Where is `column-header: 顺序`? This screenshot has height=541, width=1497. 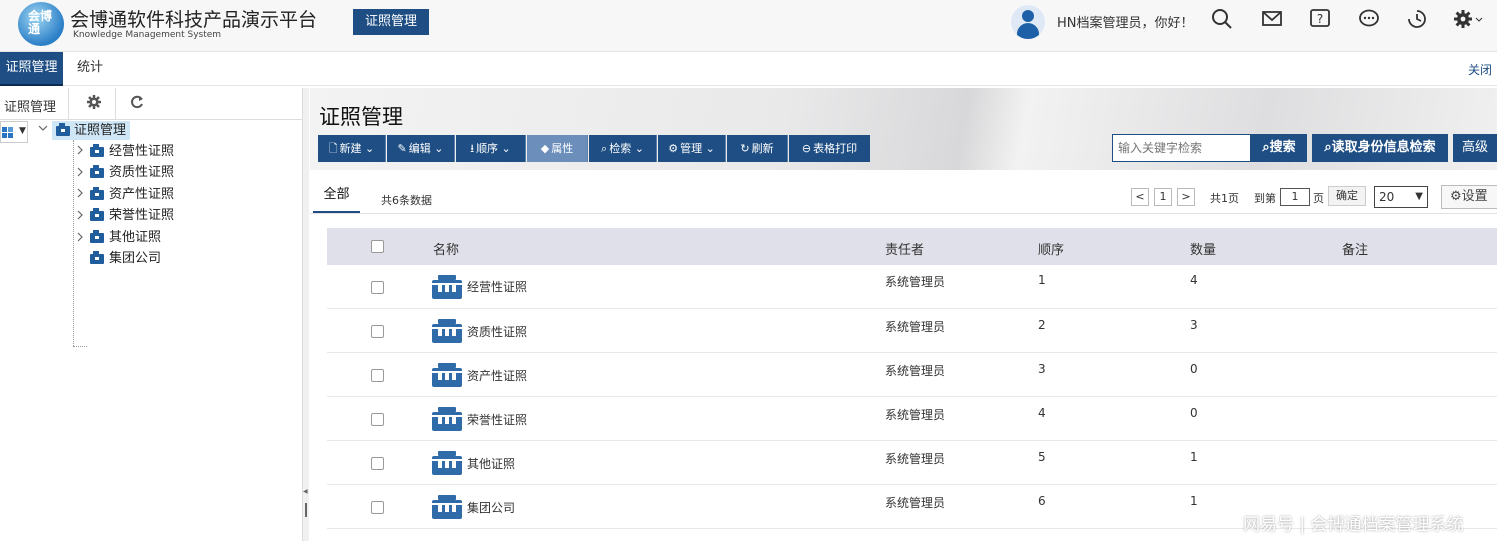 column-header: 顺序 is located at coordinates (1051, 248).